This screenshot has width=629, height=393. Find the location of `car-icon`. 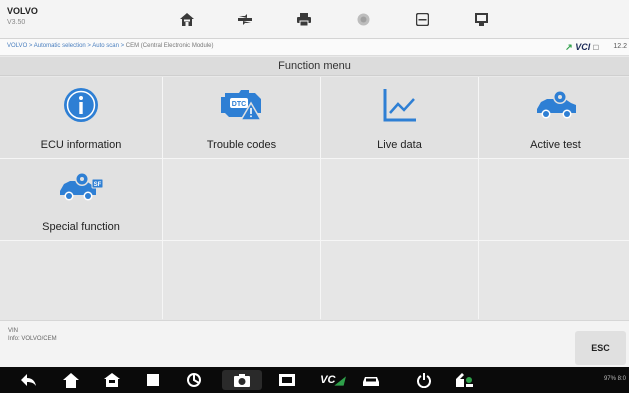

car-icon is located at coordinates (371, 381).